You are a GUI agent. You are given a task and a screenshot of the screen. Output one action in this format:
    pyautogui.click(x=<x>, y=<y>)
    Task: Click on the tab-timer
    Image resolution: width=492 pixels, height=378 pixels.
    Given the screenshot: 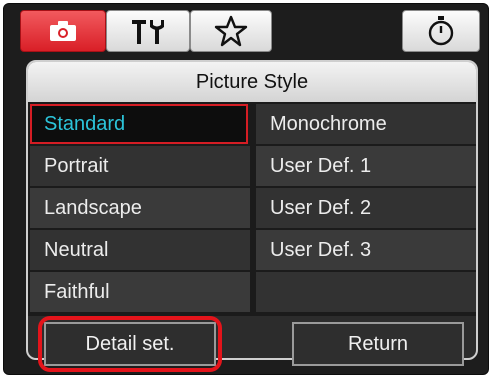 What is the action you would take?
    pyautogui.click(x=441, y=31)
    